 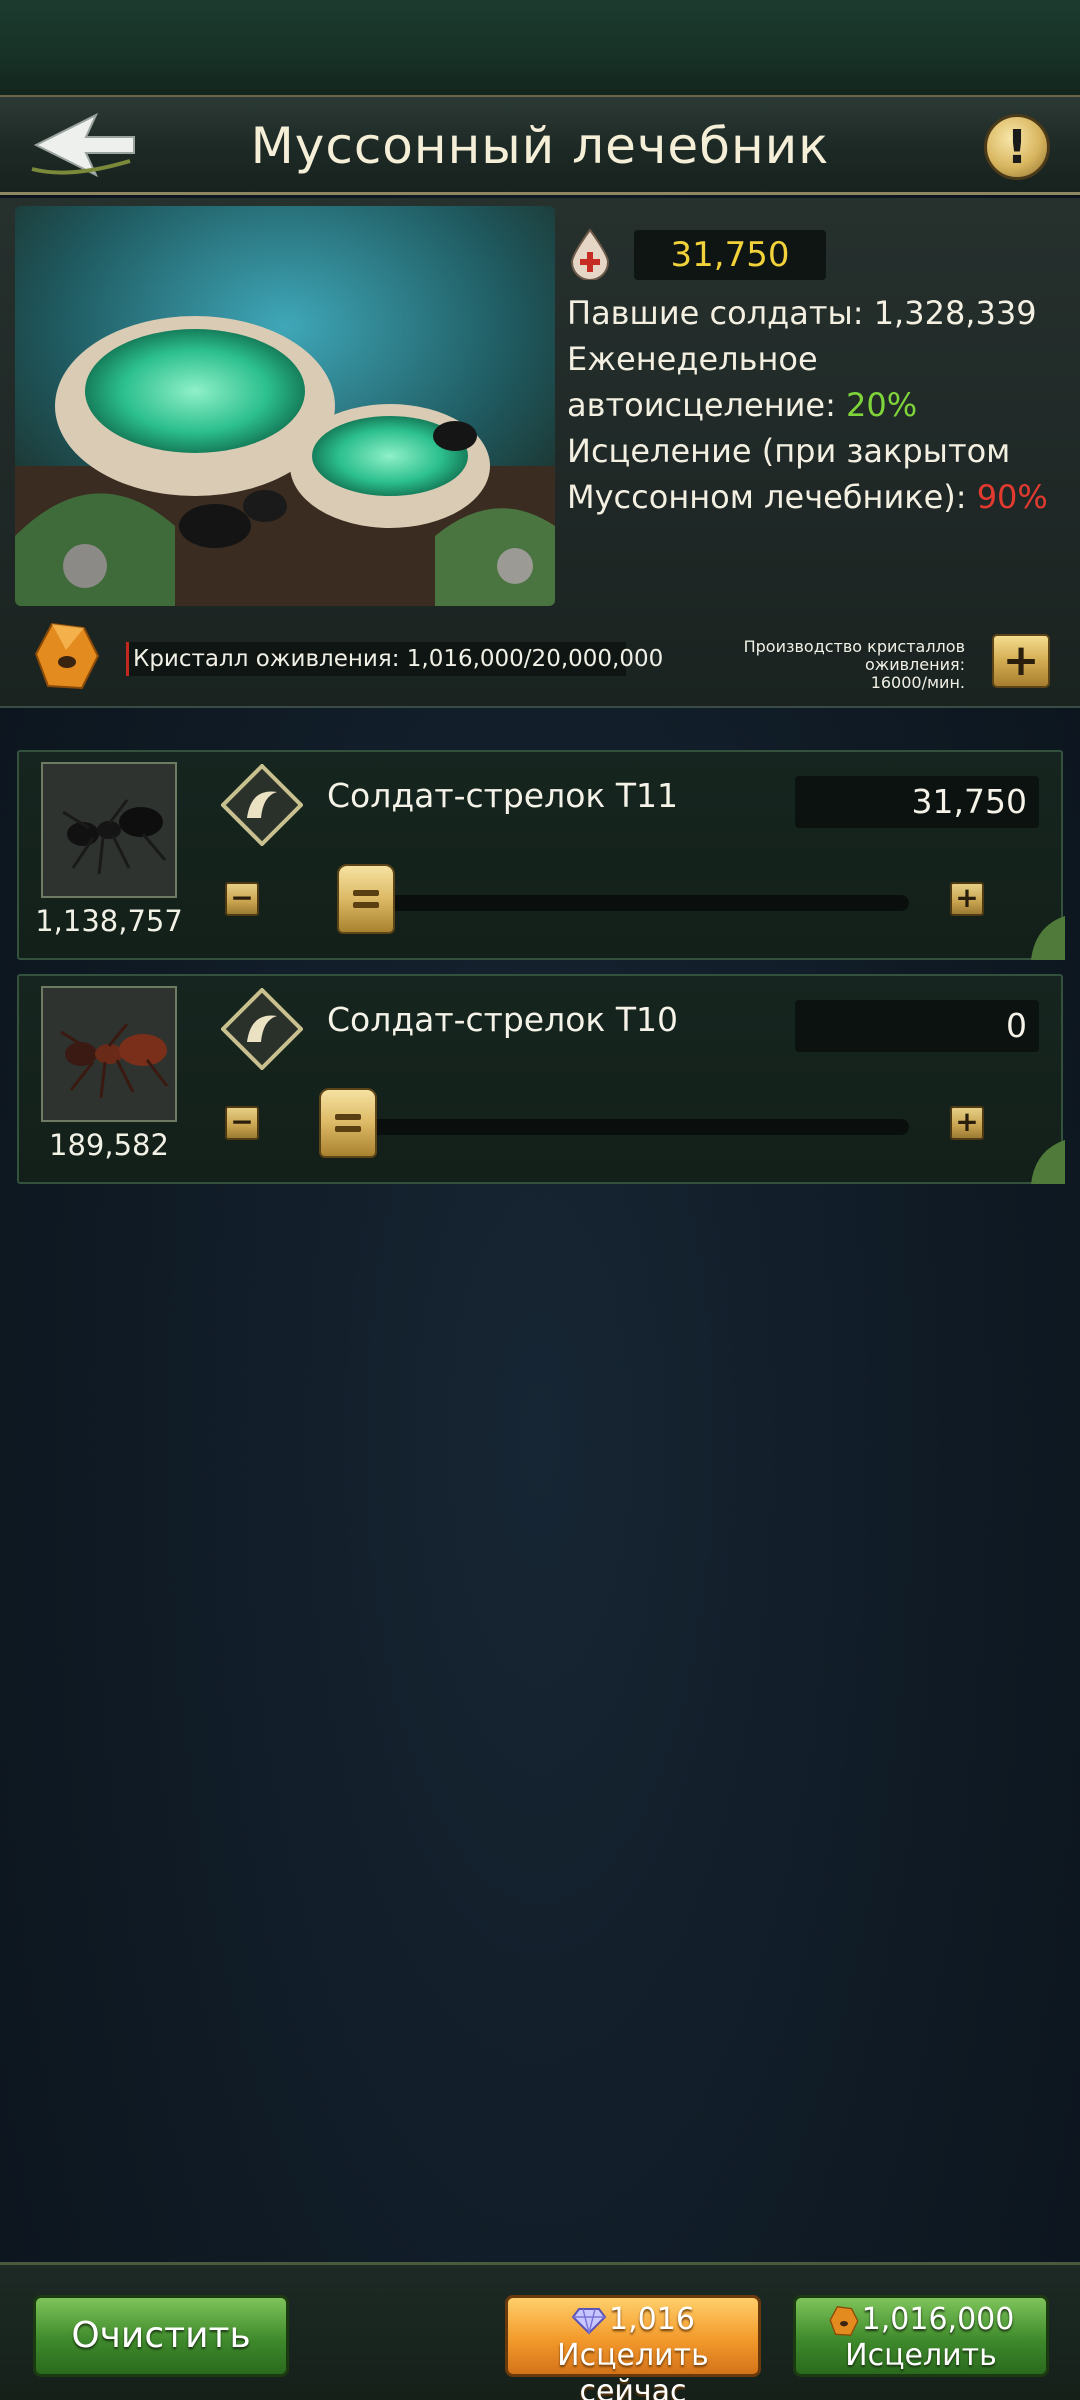 What do you see at coordinates (590, 254) in the screenshot?
I see `blood-drop-icon` at bounding box center [590, 254].